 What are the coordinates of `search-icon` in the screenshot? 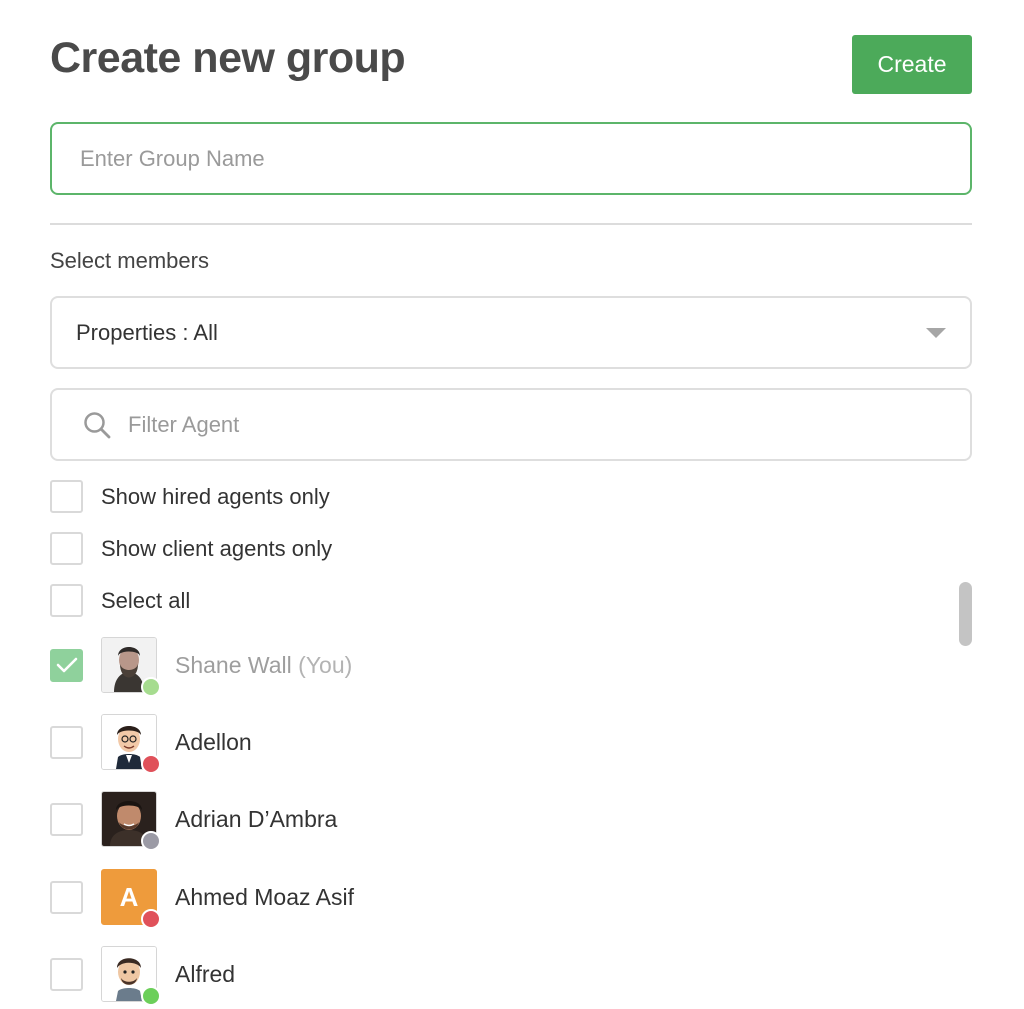 It's located at (97, 424).